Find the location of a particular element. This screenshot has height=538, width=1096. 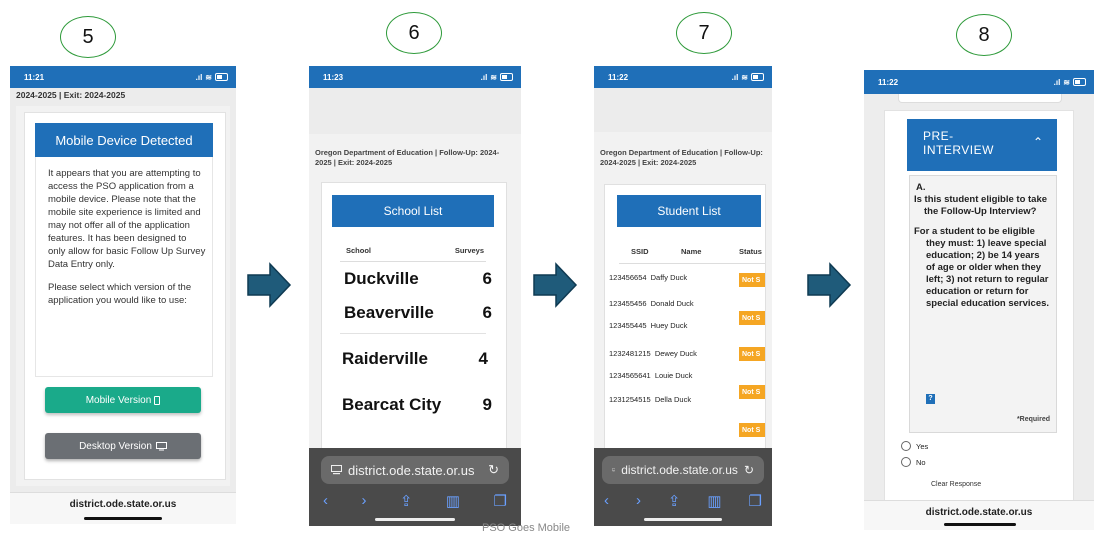

desktop-button-label: Desktop Version is located at coordinates (115, 446).